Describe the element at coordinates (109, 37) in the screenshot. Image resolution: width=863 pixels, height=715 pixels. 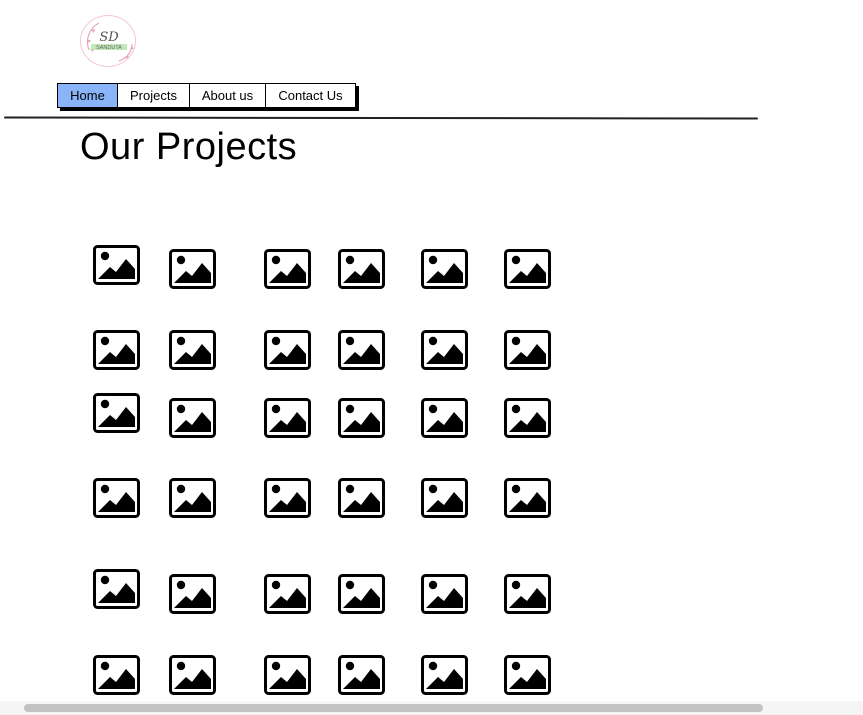
I see `logo-initials: SD` at that location.